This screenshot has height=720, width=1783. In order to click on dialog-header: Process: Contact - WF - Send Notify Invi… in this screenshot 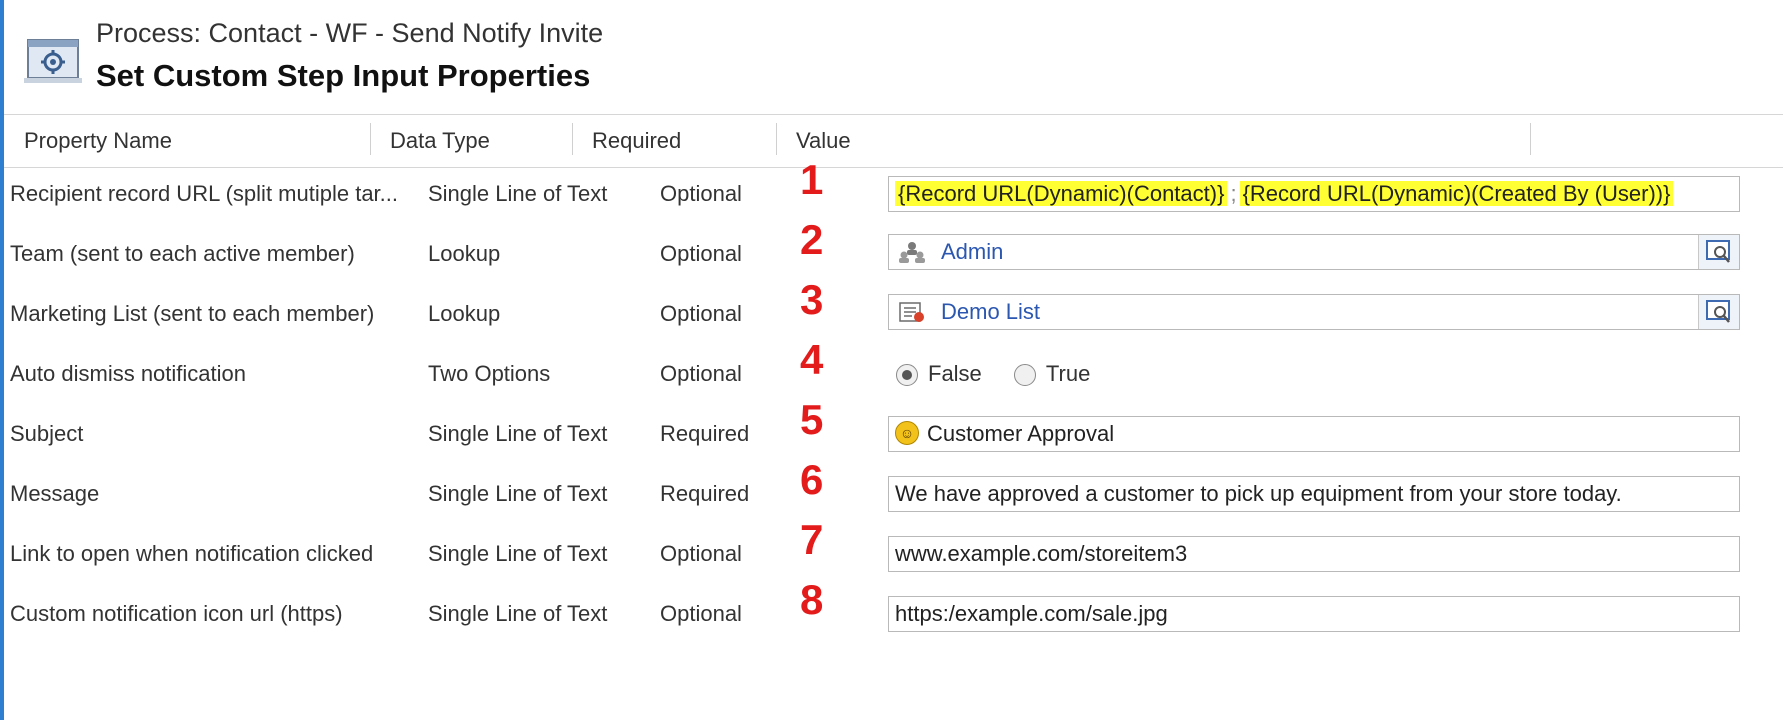, I will do `click(890, 59)`.